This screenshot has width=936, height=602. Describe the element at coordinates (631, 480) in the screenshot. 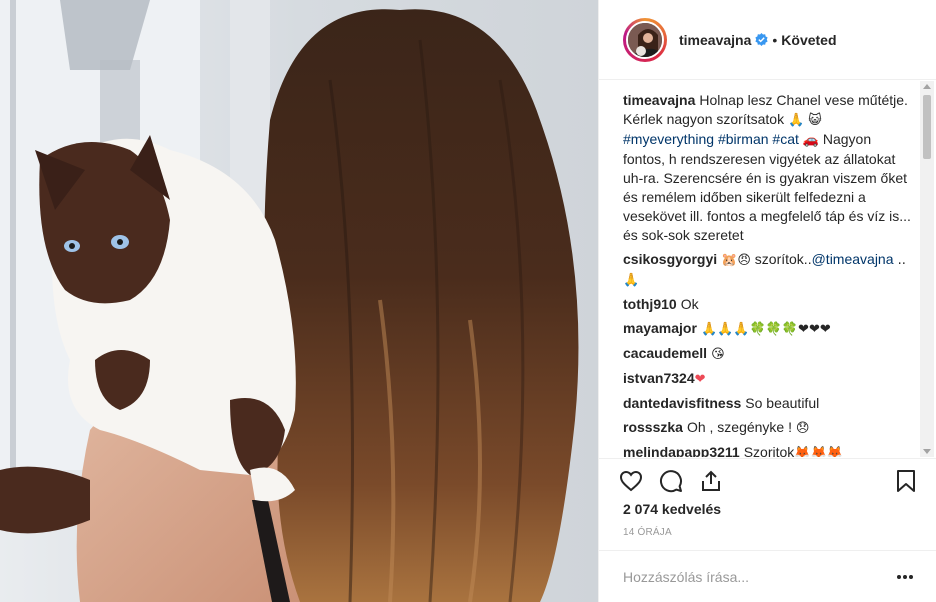

I see `heart-icon` at that location.